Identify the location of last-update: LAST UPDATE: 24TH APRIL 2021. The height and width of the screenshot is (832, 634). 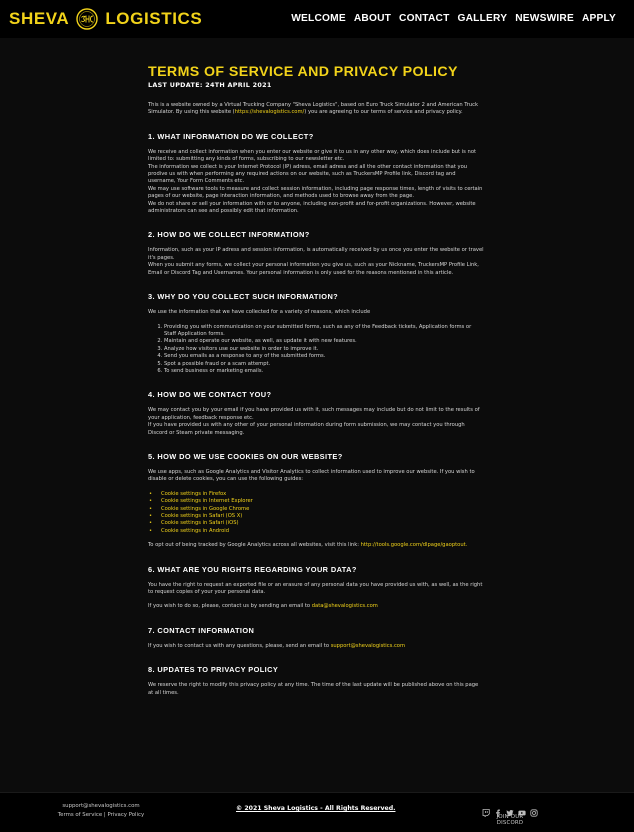
(210, 85).